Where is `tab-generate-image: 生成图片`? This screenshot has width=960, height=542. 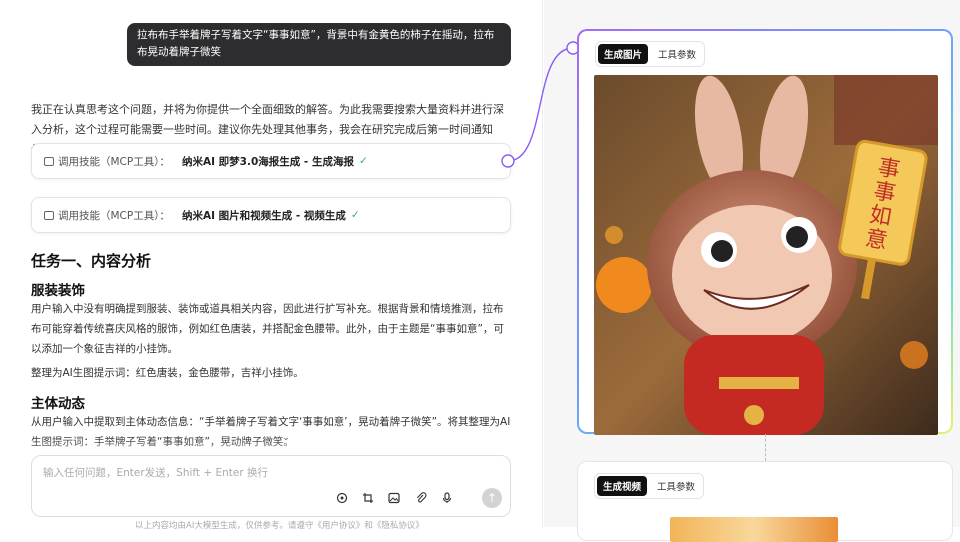
tab-generate-image: 生成图片 is located at coordinates (623, 54).